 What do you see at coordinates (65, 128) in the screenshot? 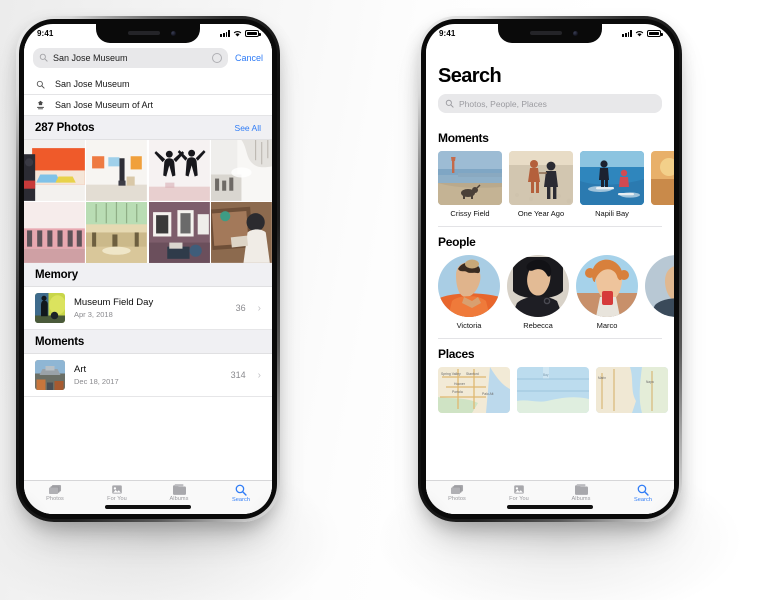
I see `page-title: 287 Photos` at bounding box center [65, 128].